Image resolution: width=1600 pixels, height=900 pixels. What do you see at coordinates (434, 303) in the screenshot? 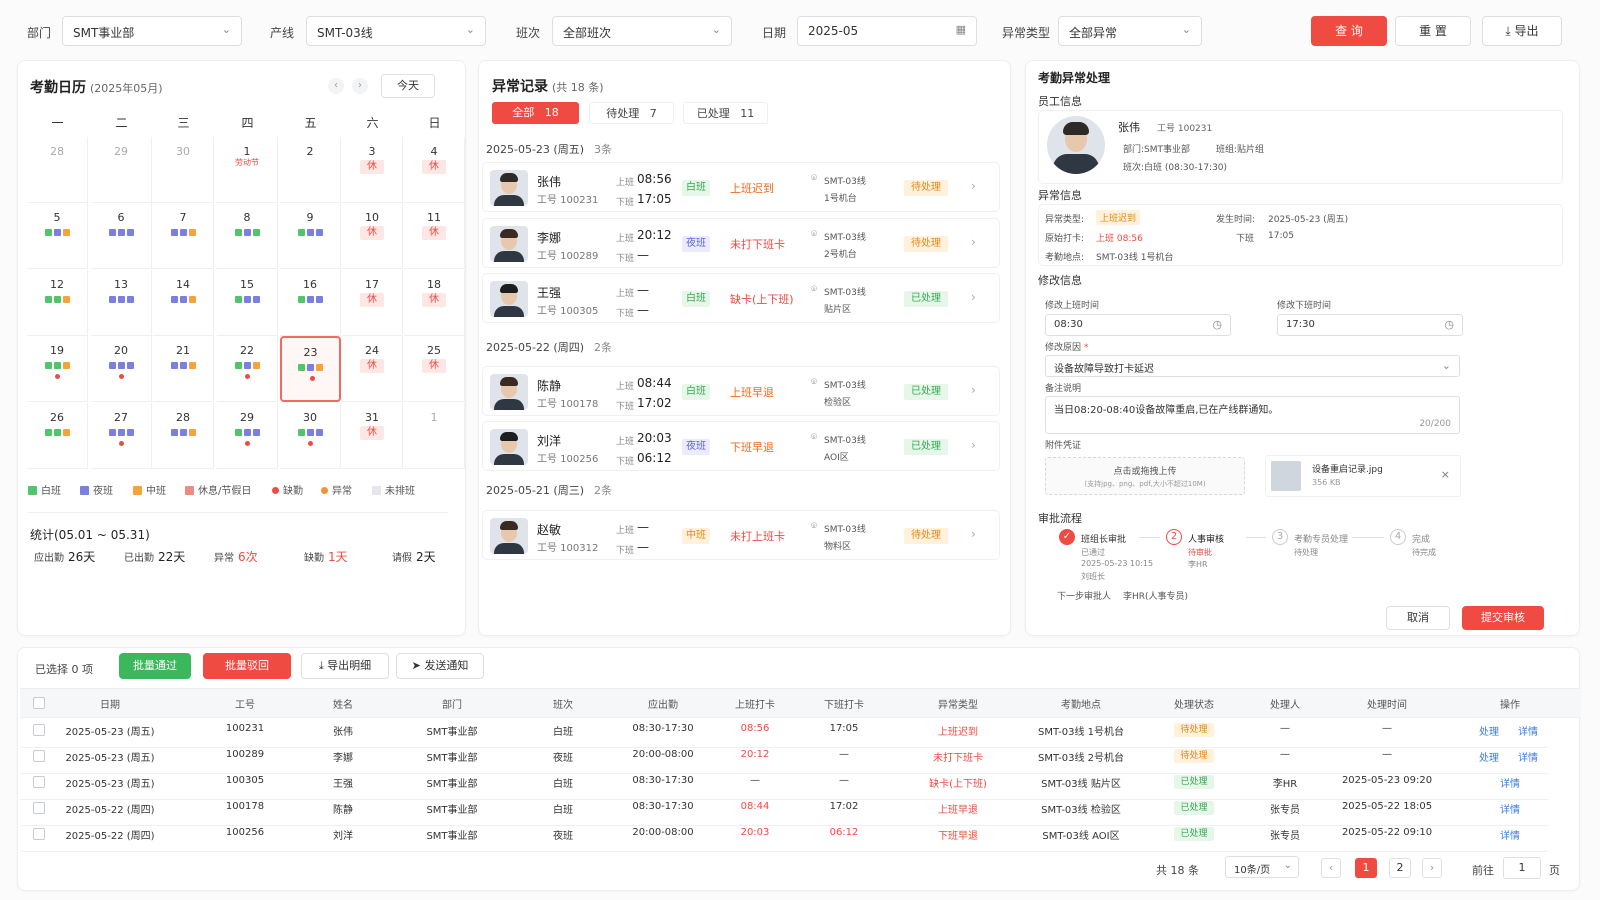
I see `calendar-day: 18 休` at bounding box center [434, 303].